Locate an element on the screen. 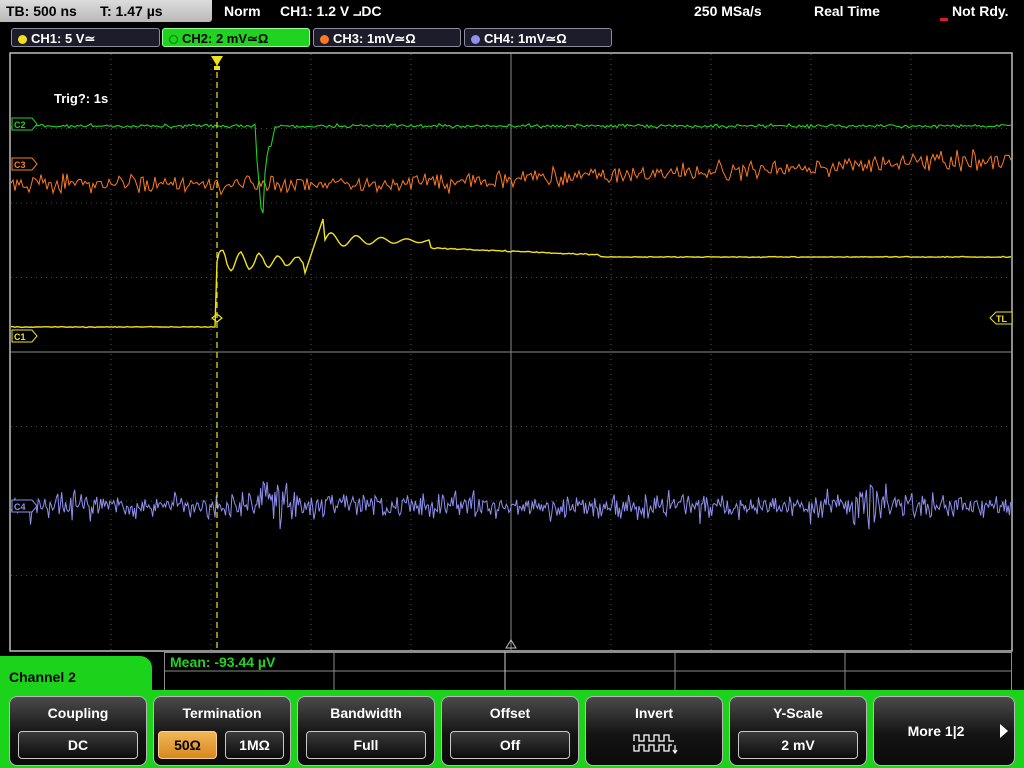  trigger-source: CH1: 1.2 V ⨼DC is located at coordinates (331, 11).